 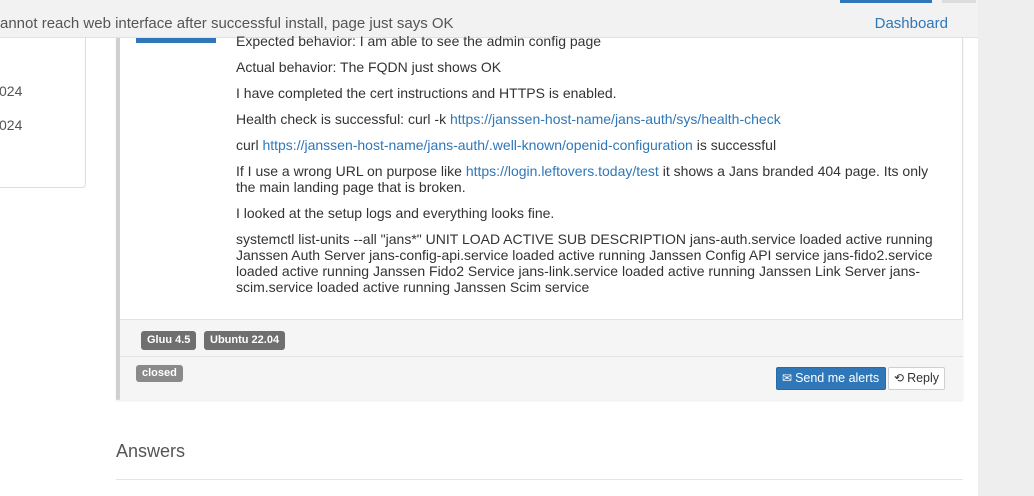 I want to click on health-check-prefix: Health check is successful: curl -k, so click(x=343, y=119).